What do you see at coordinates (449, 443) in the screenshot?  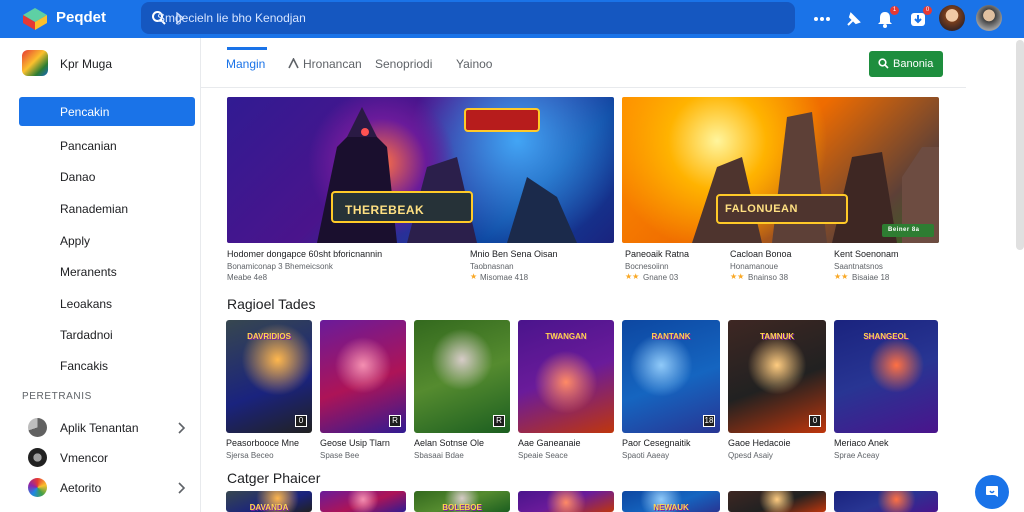 I see `tile-title: Aelan Sotnse Ole` at bounding box center [449, 443].